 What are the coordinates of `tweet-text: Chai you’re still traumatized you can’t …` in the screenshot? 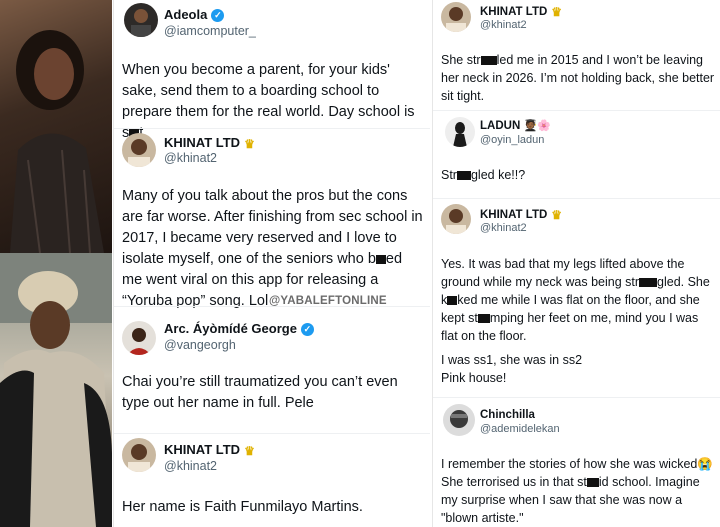 It's located at (260, 392).